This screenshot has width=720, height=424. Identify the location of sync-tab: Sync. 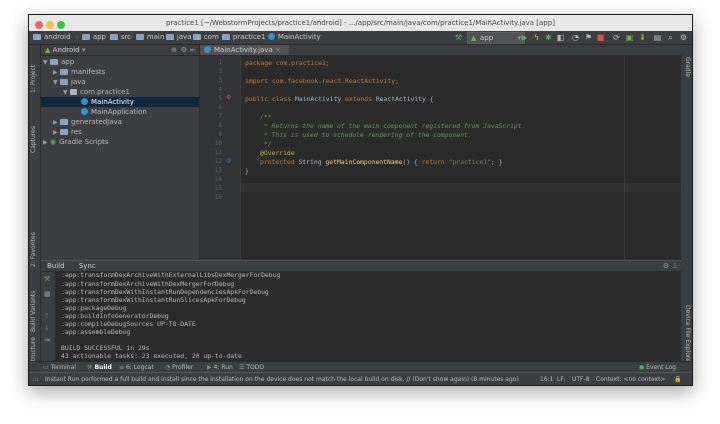
(87, 266).